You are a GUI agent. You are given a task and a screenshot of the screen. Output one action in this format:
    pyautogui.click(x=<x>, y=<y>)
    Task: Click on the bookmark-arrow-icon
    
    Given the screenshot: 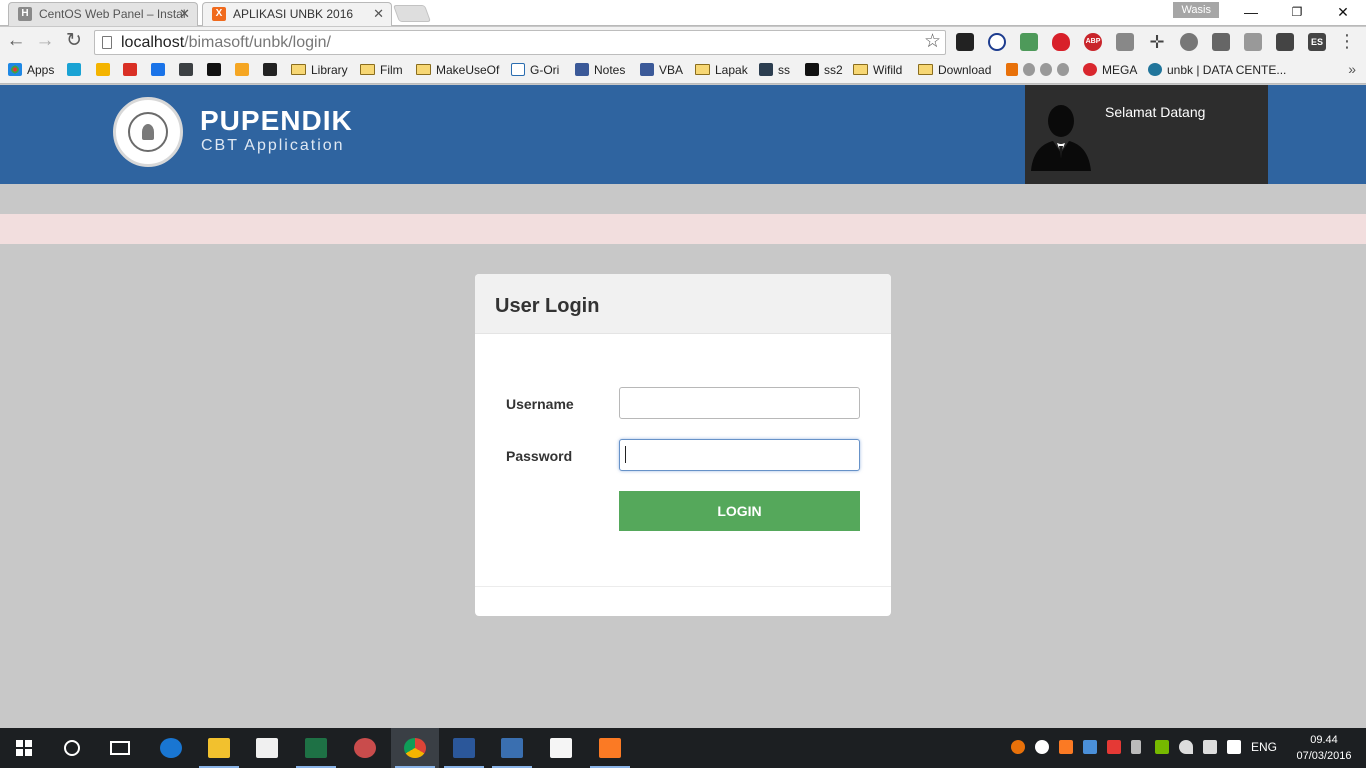 What is the action you would take?
    pyautogui.click(x=74, y=69)
    